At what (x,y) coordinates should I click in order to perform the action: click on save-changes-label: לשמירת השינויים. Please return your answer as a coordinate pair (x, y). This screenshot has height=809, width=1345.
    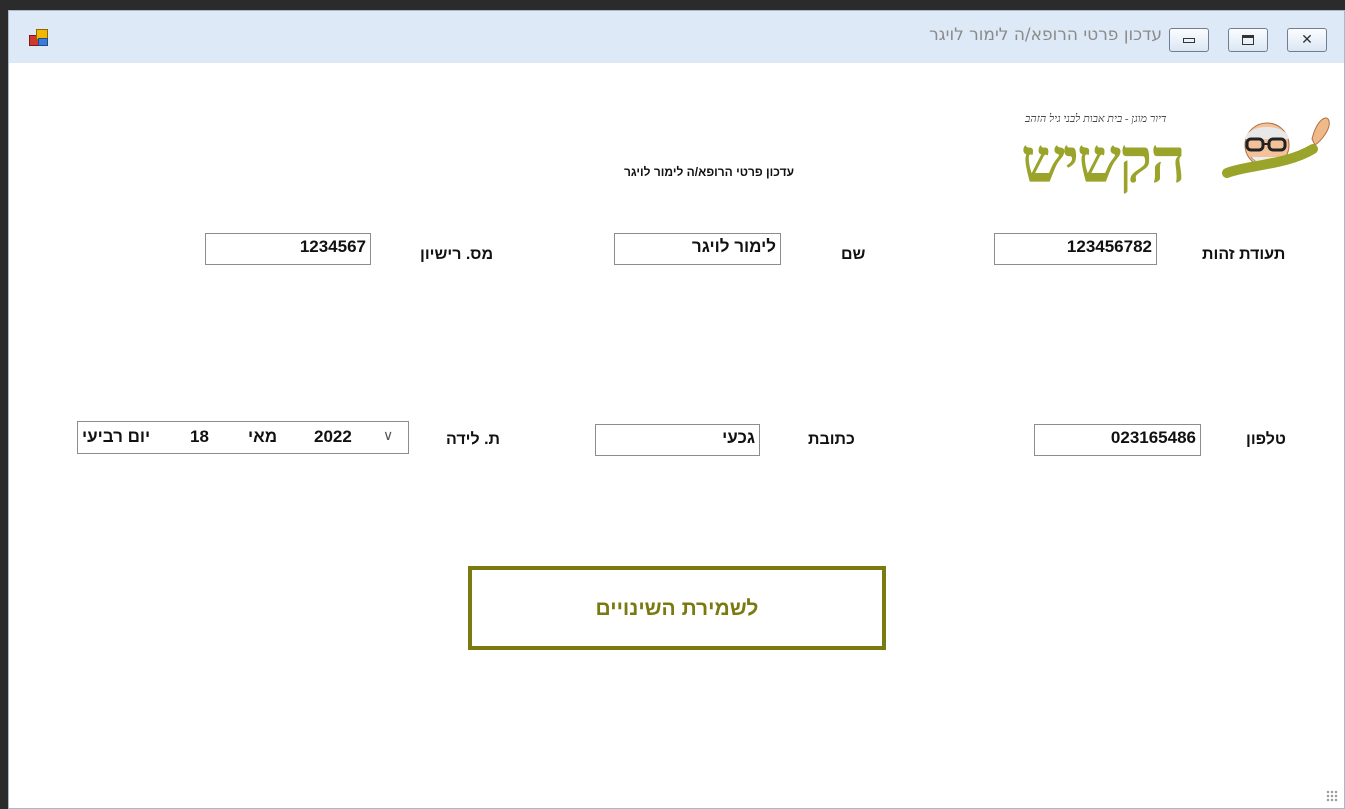
    Looking at the image, I should click on (677, 608).